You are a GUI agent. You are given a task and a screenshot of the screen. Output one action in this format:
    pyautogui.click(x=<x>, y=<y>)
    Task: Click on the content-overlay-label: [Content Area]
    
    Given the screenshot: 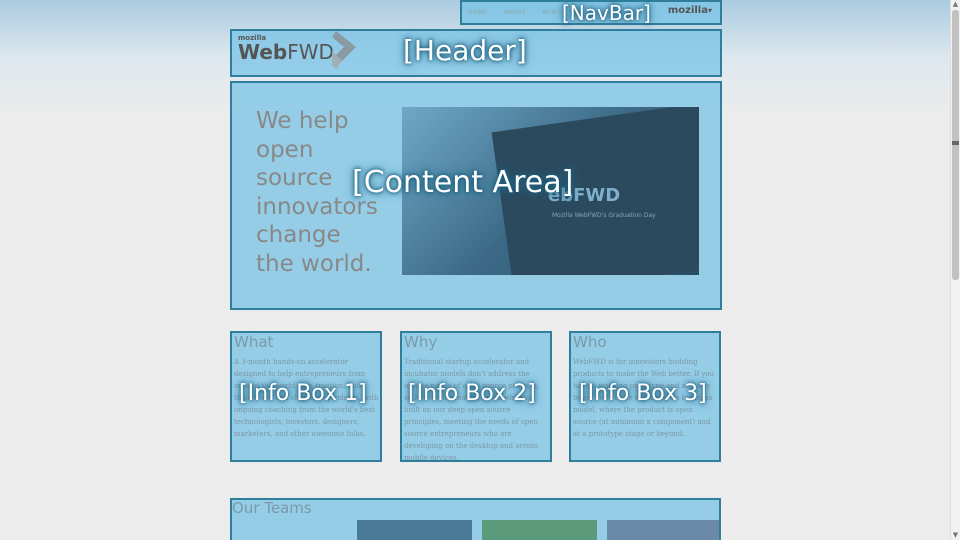 What is the action you would take?
    pyautogui.click(x=463, y=182)
    